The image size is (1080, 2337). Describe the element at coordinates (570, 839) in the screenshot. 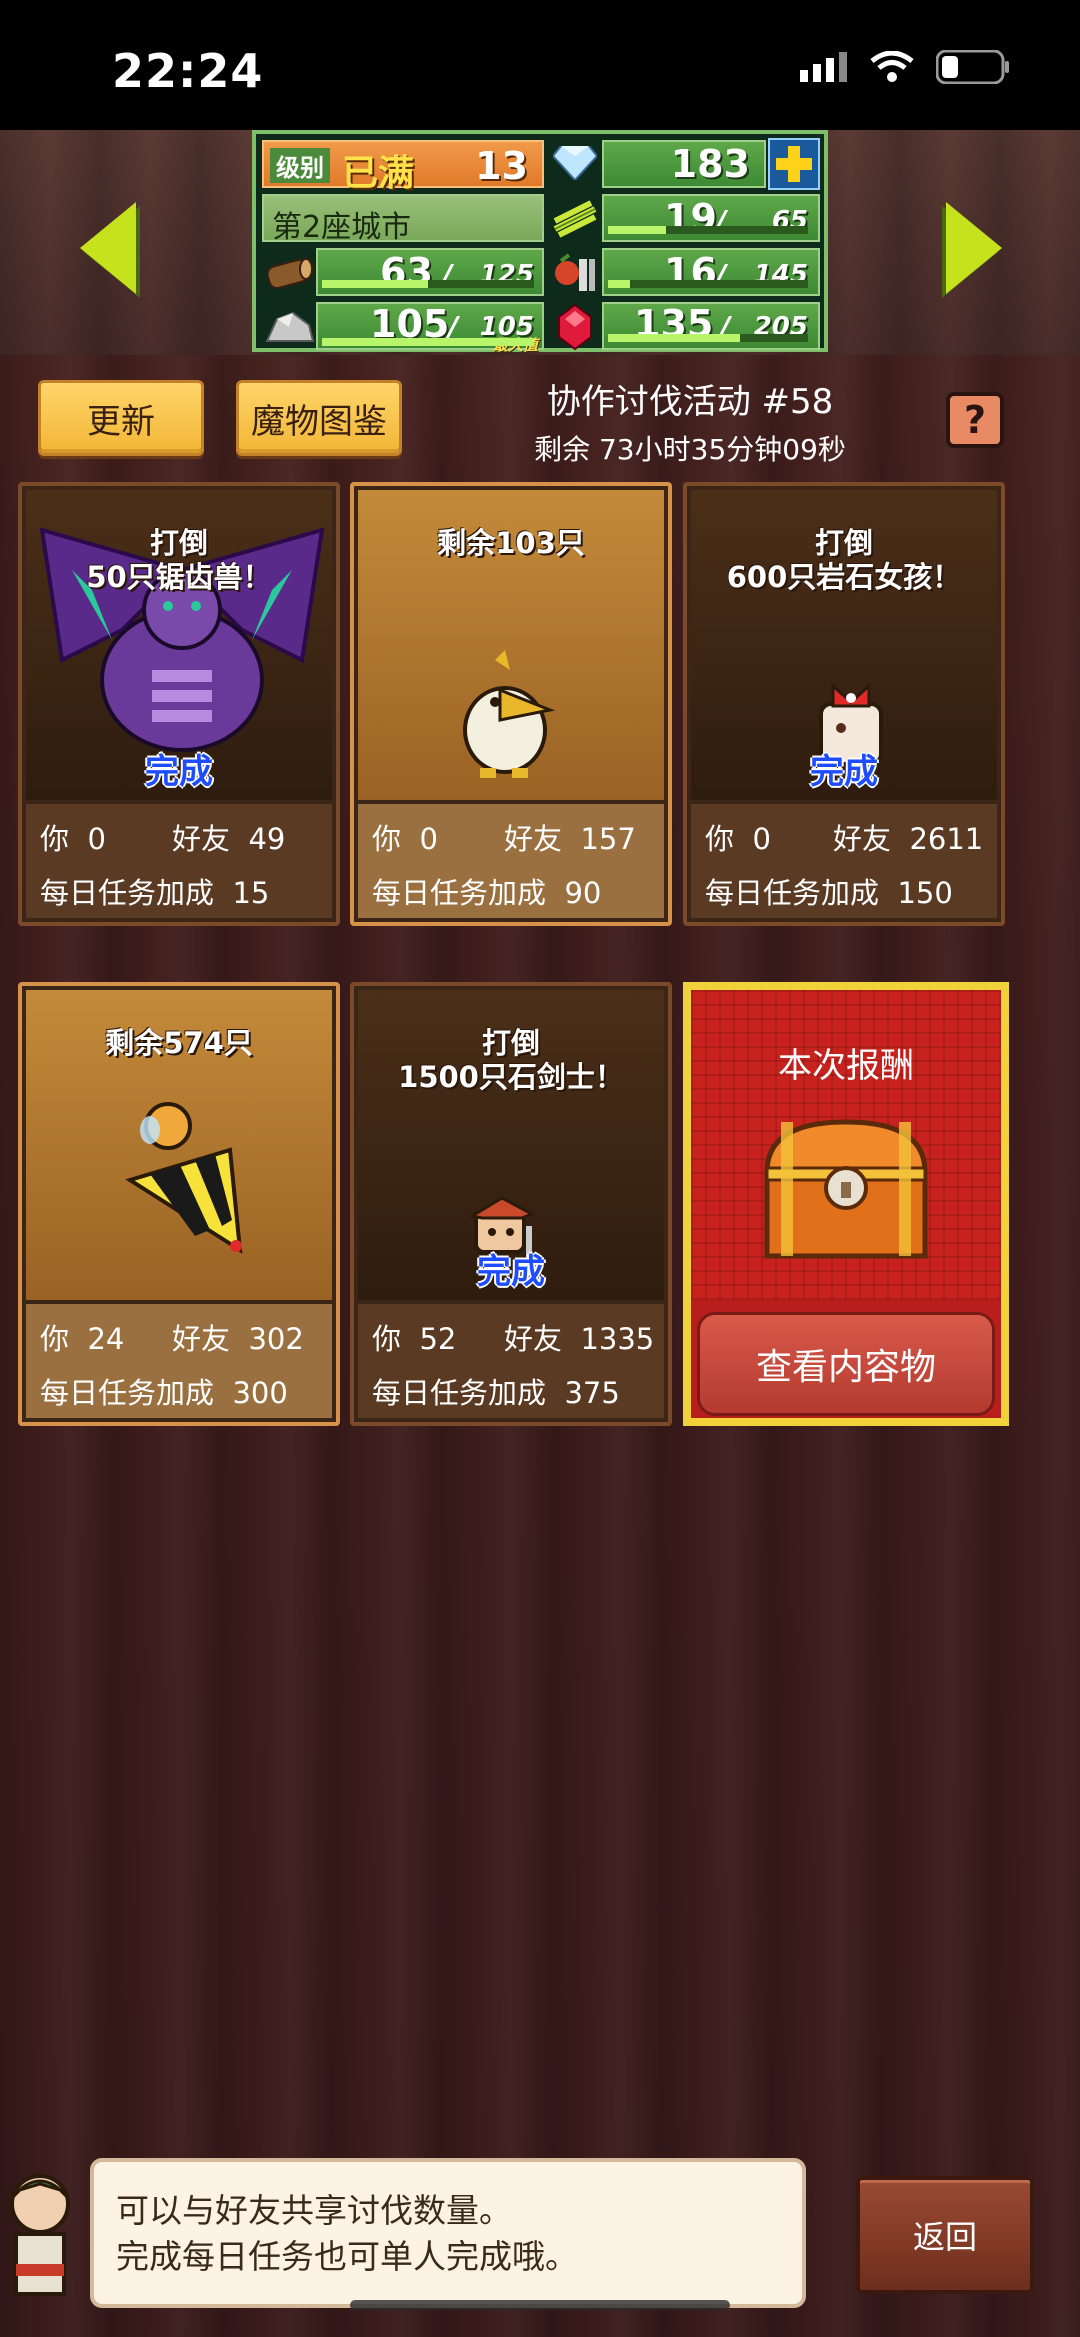

I see `friend-count: 好友 157` at that location.